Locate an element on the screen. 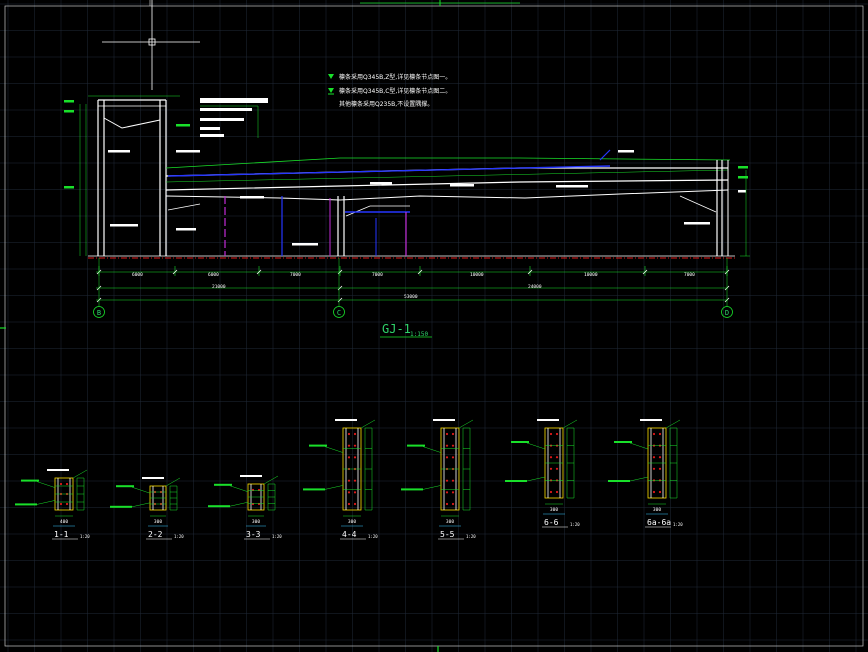 The height and width of the screenshot is (652, 868). section-label-1-1: 1-1 is located at coordinates (61, 534).